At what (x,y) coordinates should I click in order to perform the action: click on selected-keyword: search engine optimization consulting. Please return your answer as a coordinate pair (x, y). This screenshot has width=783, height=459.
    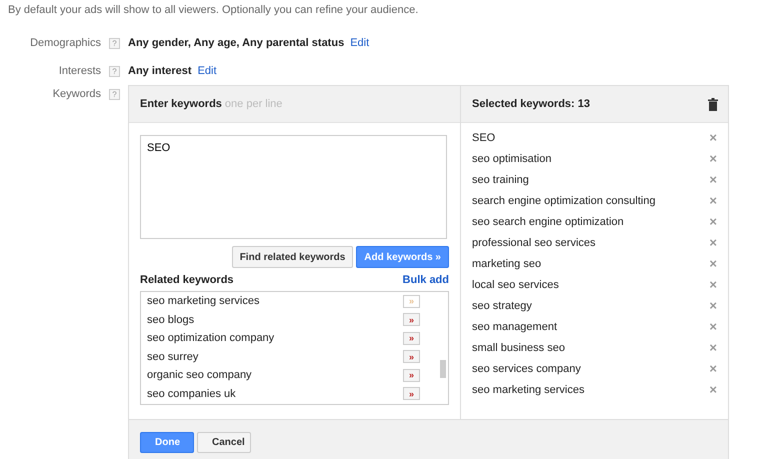
    Looking at the image, I should click on (564, 200).